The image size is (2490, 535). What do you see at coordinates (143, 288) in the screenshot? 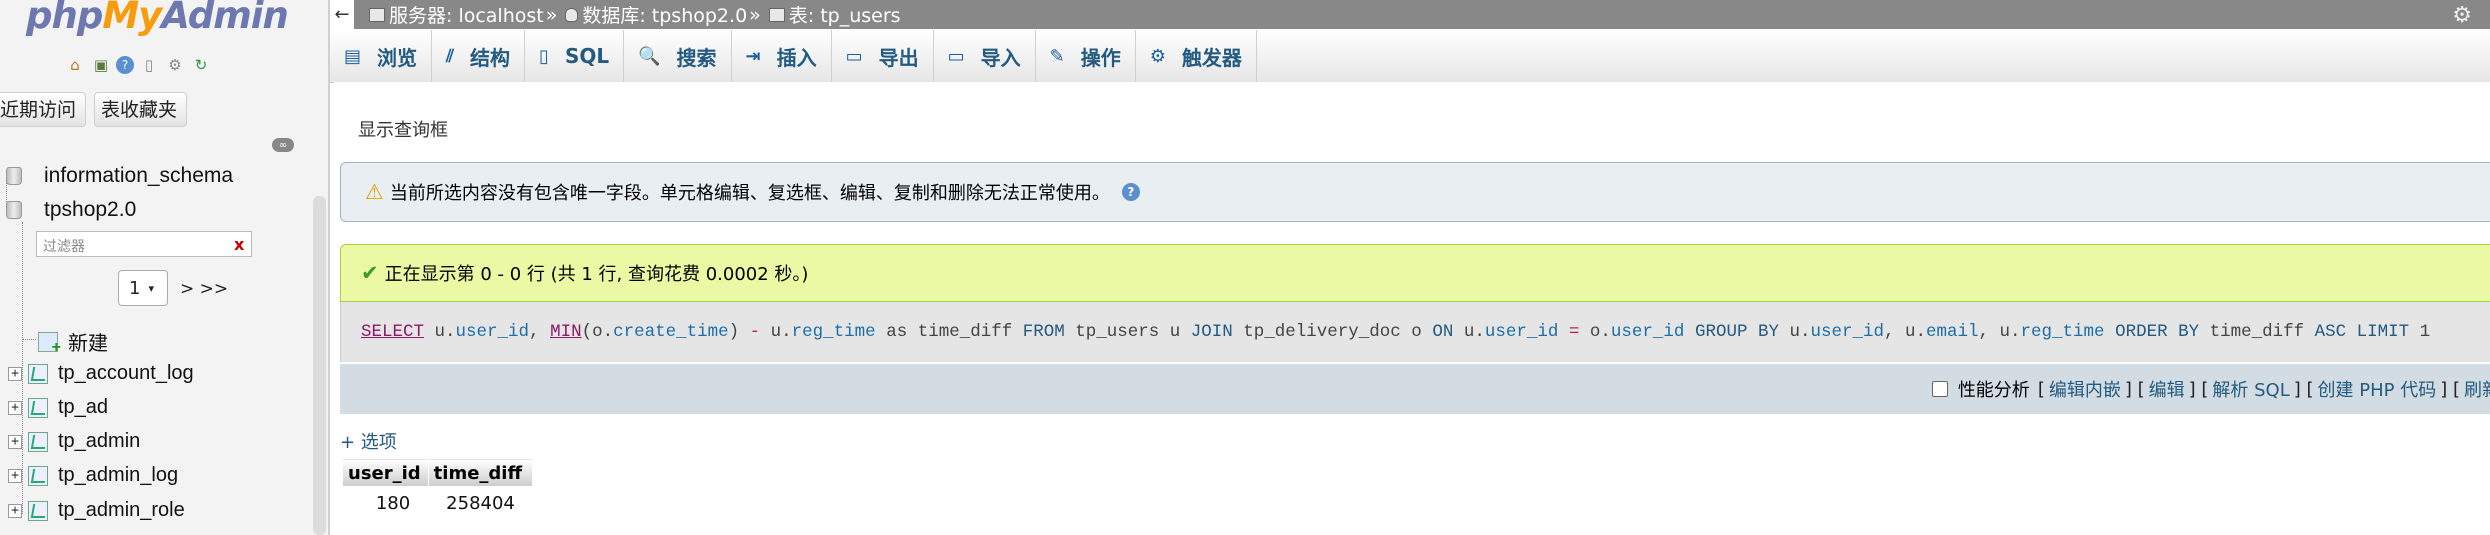
I see `page-select: 1 ▾` at bounding box center [143, 288].